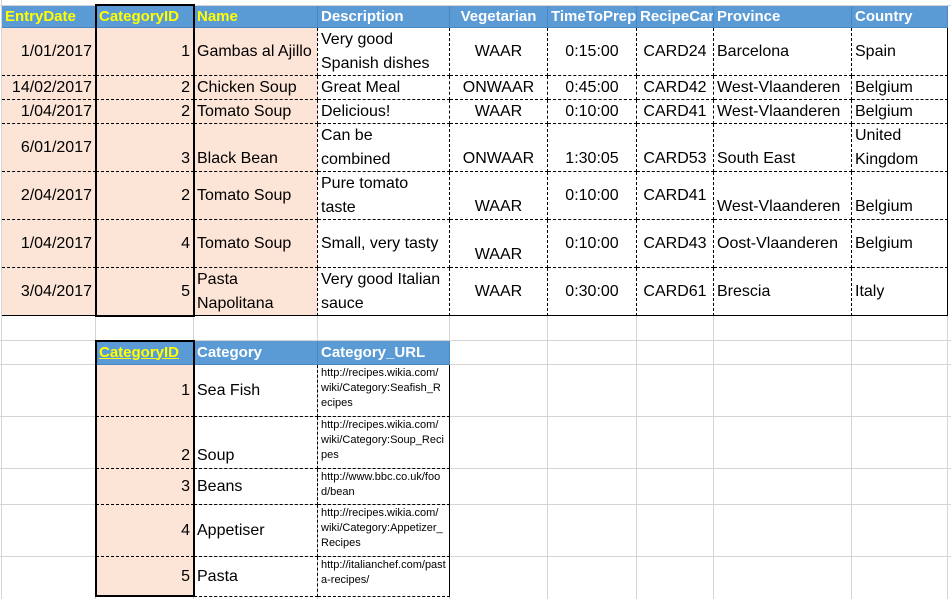 This screenshot has width=951, height=599. I want to click on column-header-vegetarian: Vegetarian, so click(499, 17).